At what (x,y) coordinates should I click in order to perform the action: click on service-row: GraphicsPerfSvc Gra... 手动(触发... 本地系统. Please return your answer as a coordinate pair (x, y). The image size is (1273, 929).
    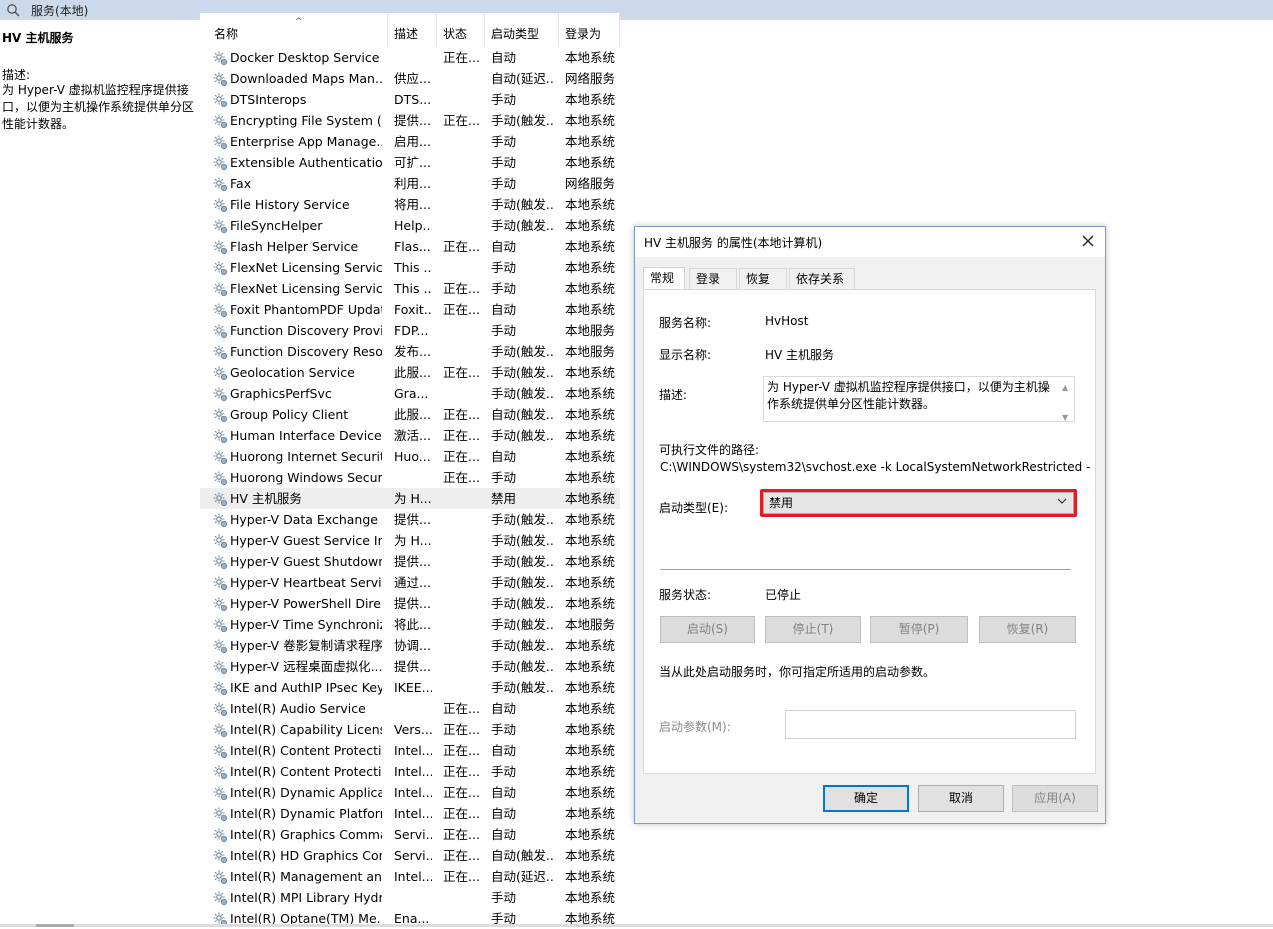
    Looking at the image, I should click on (410, 393).